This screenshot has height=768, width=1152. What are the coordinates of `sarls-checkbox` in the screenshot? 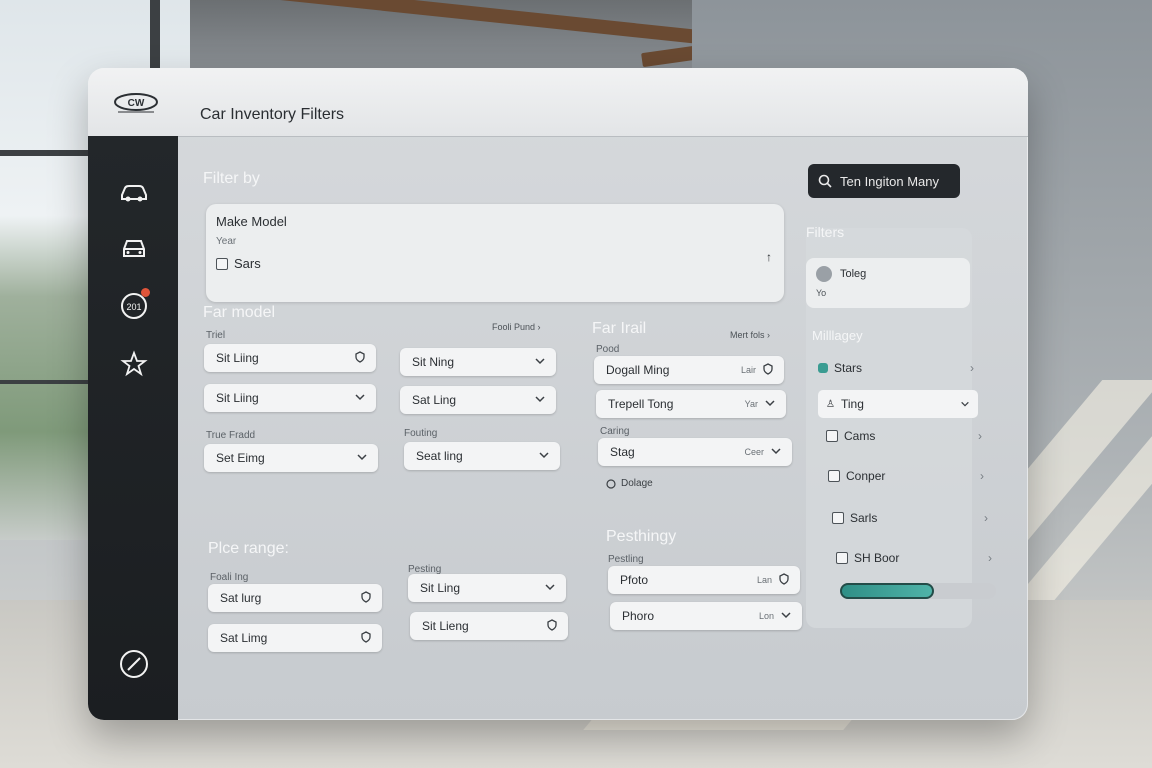 It's located at (838, 518).